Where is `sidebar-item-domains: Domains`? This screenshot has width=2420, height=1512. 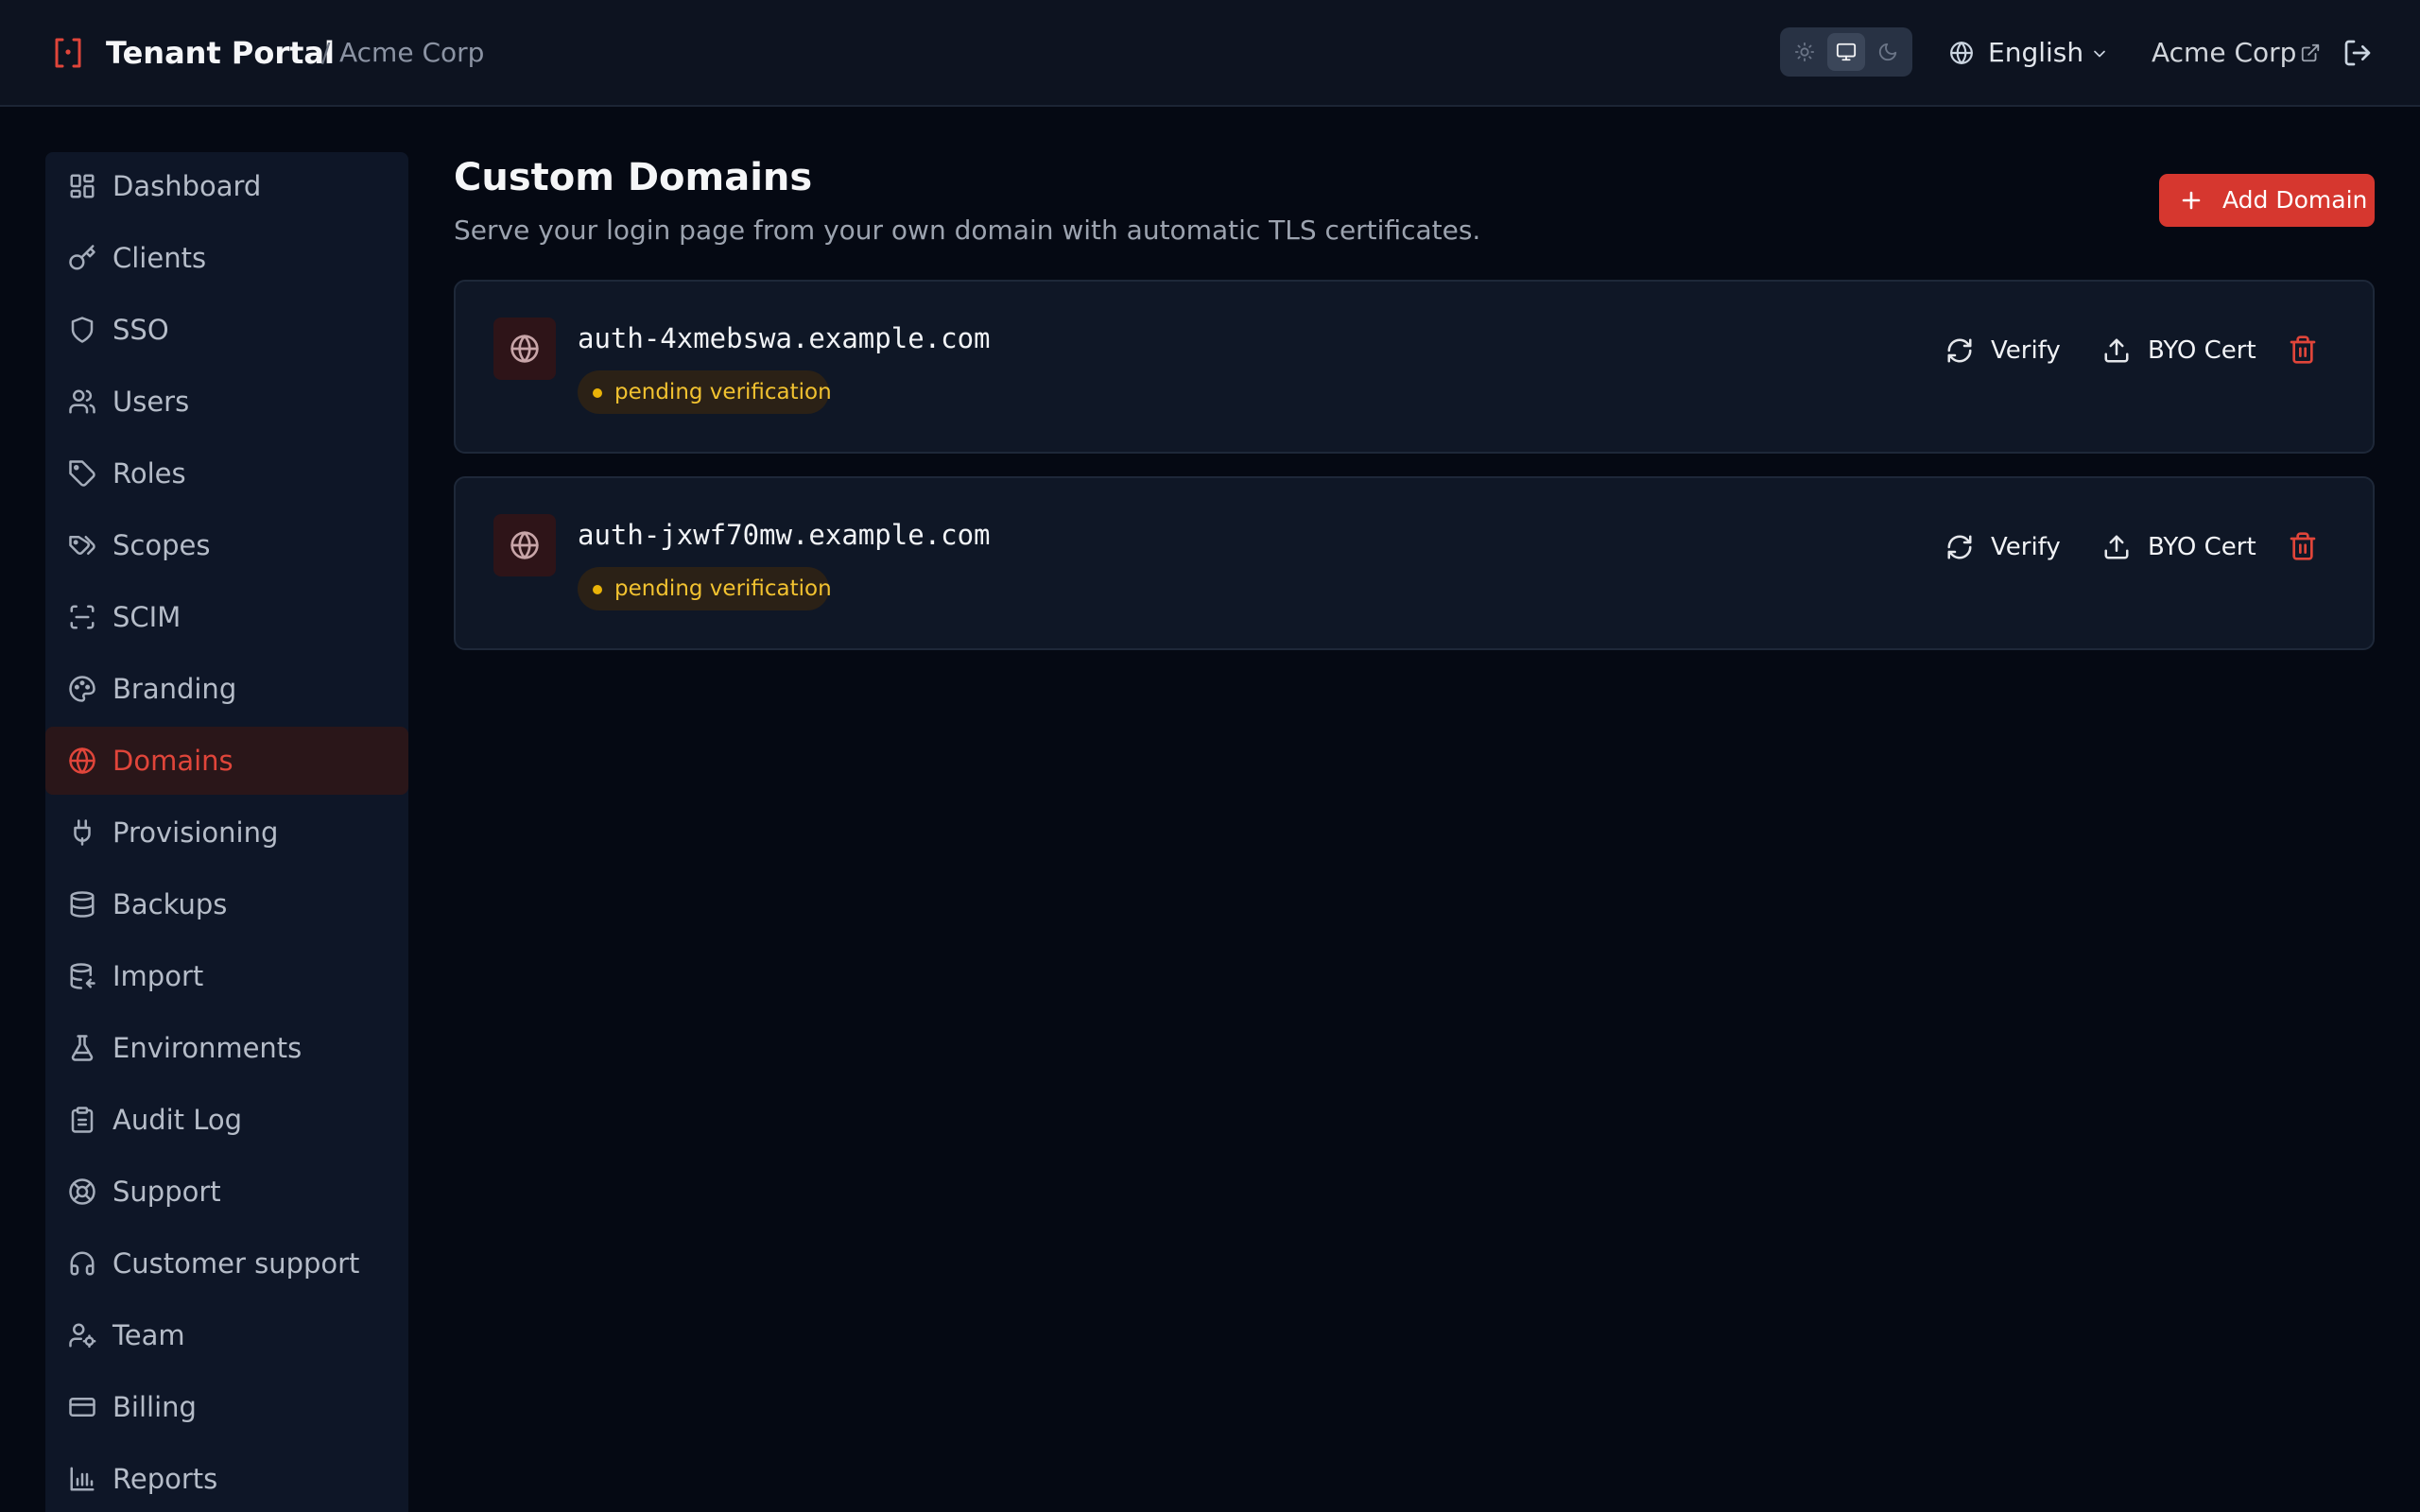
sidebar-item-domains: Domains is located at coordinates (226, 761).